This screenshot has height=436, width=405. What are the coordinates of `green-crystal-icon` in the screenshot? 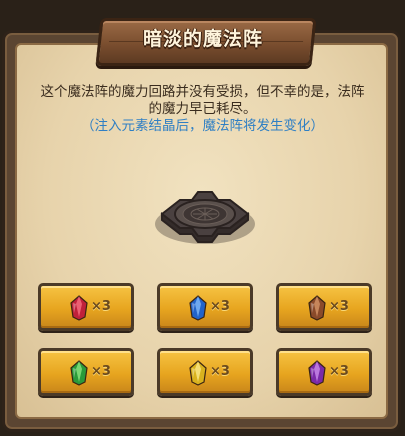 It's located at (79, 373).